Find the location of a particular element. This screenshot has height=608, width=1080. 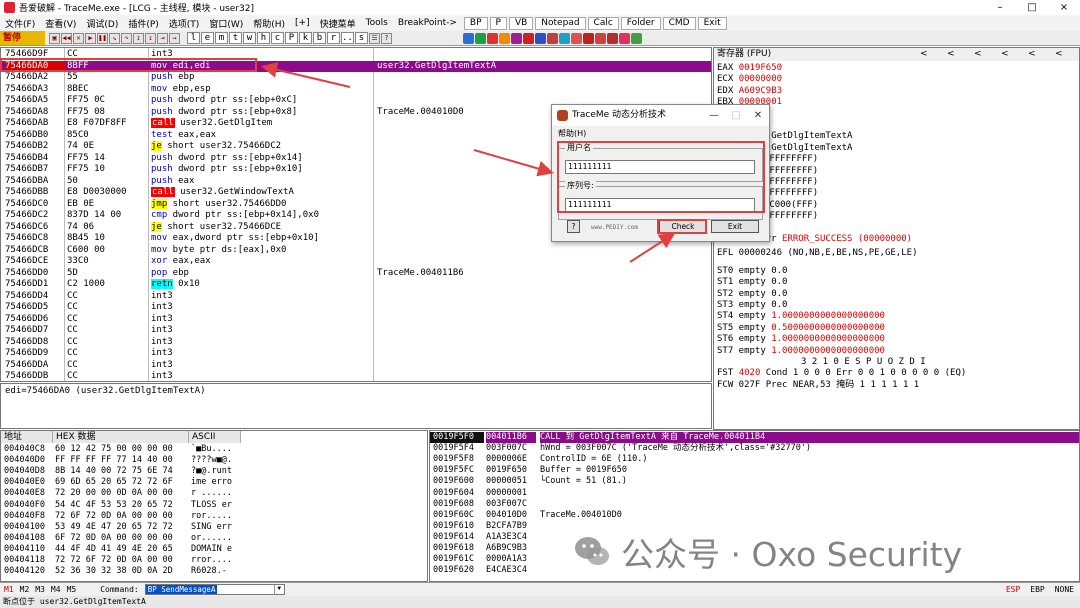

arrow-to-check is located at coordinates (652, 247).